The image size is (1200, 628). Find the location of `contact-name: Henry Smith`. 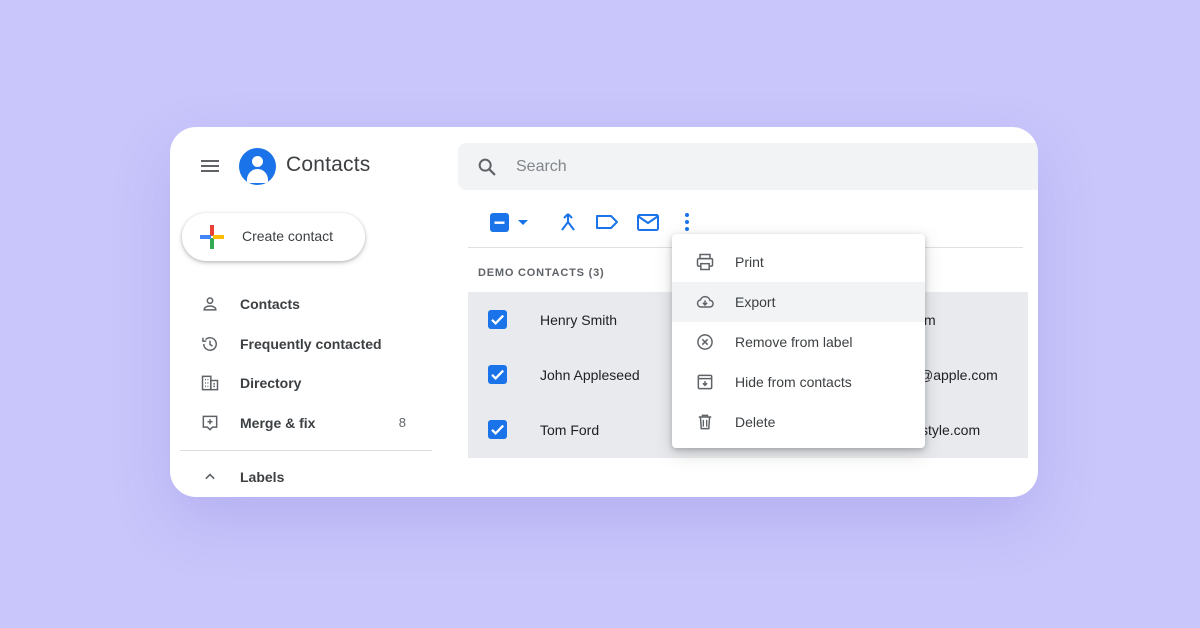

contact-name: Henry Smith is located at coordinates (579, 320).